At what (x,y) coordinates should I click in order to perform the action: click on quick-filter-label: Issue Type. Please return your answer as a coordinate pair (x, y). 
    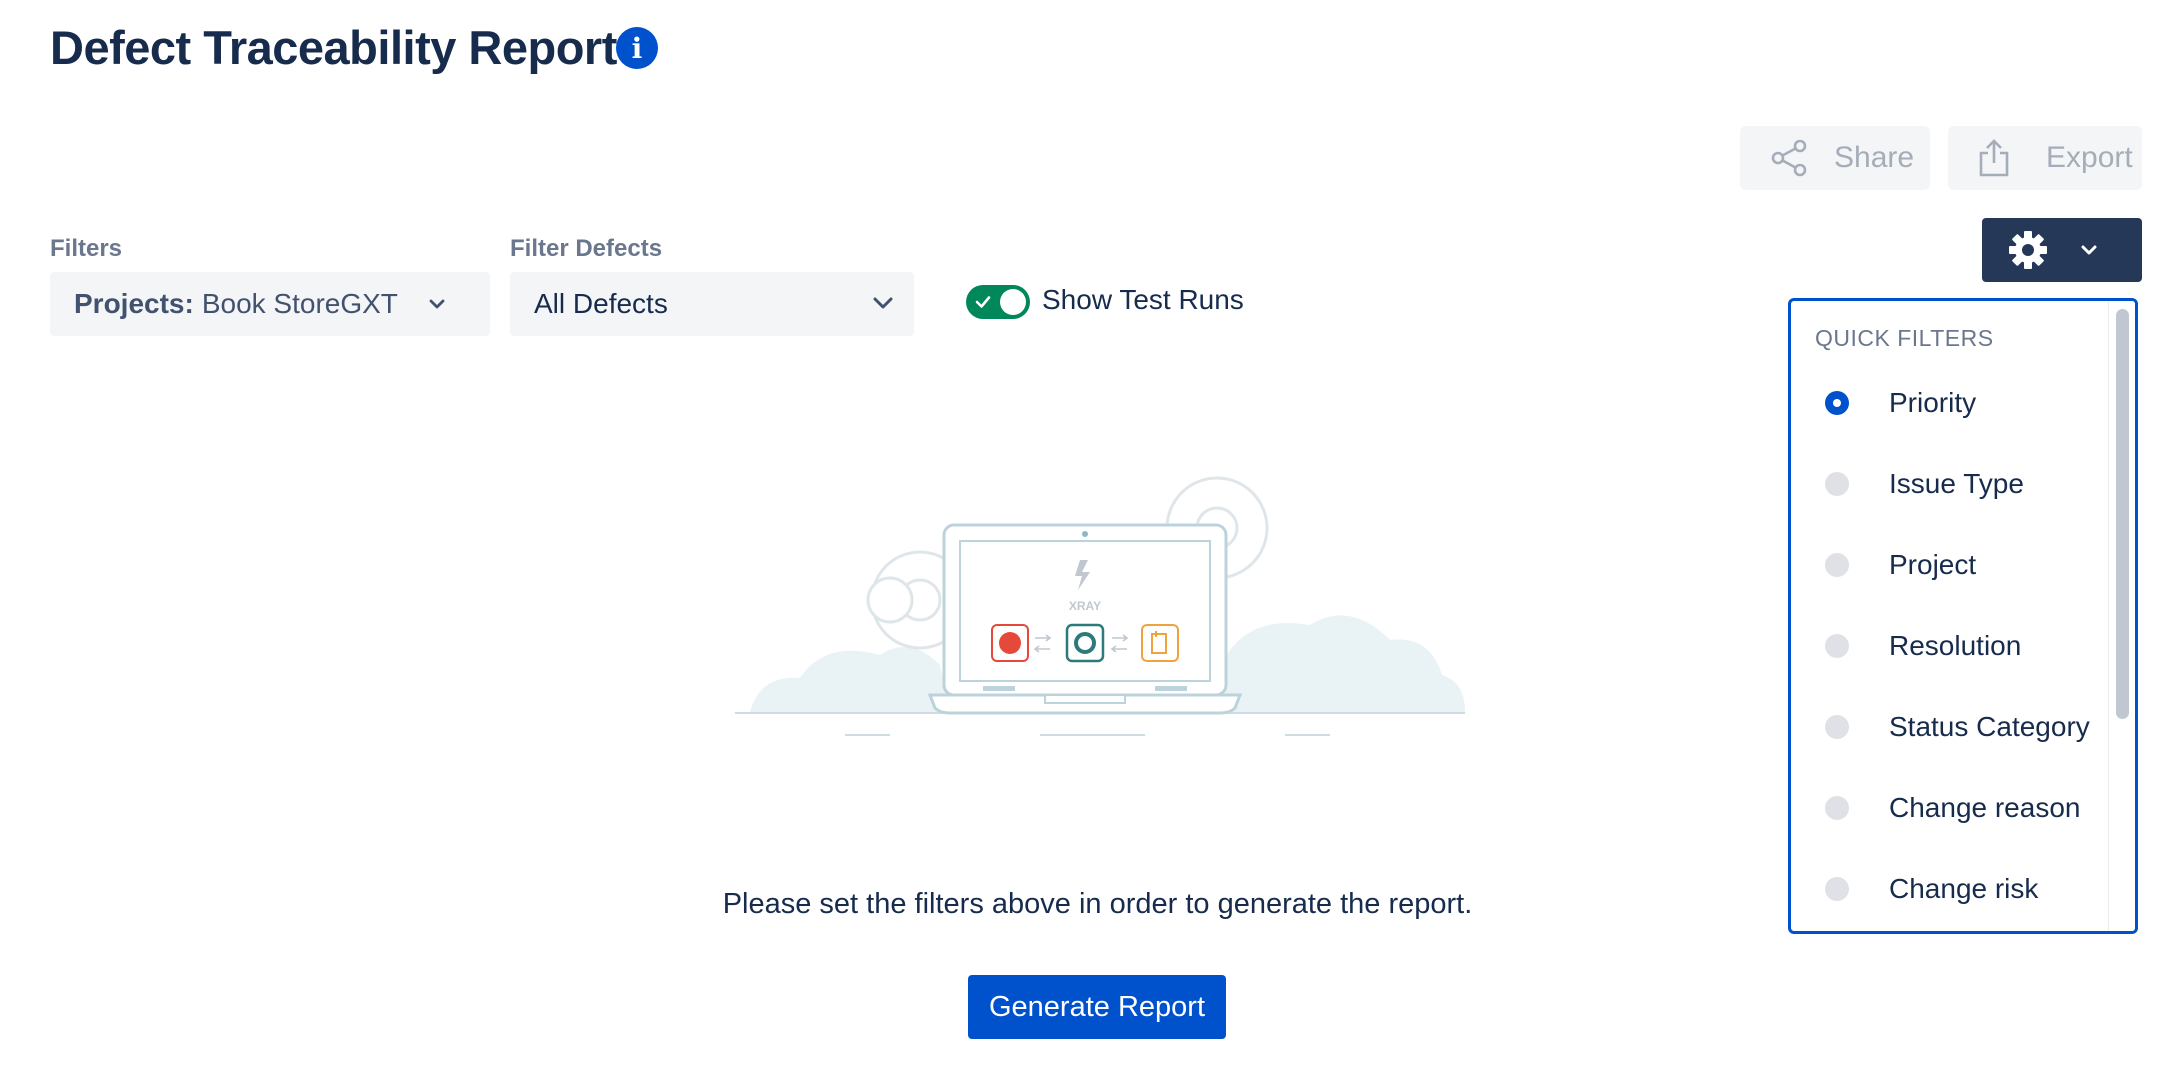
    Looking at the image, I should click on (1956, 483).